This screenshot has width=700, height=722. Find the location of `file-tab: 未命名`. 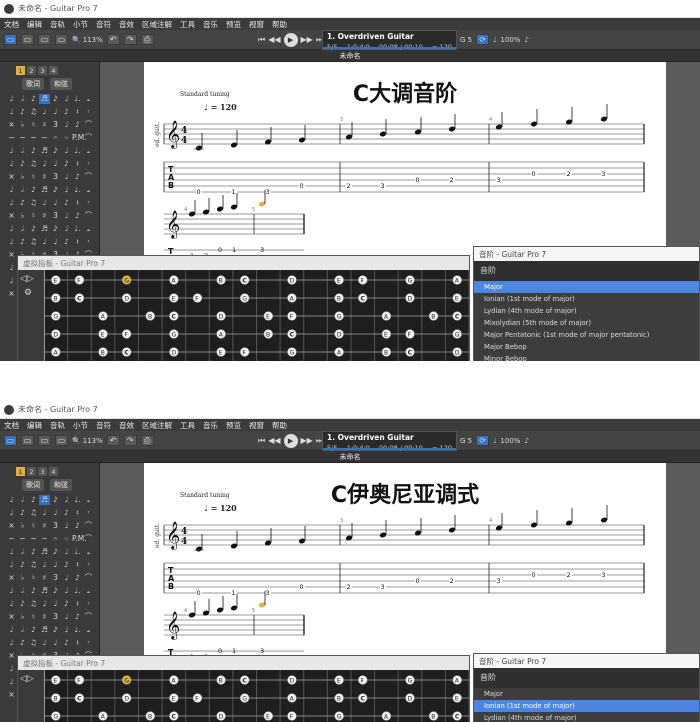

file-tab: 未命名 is located at coordinates (350, 457).